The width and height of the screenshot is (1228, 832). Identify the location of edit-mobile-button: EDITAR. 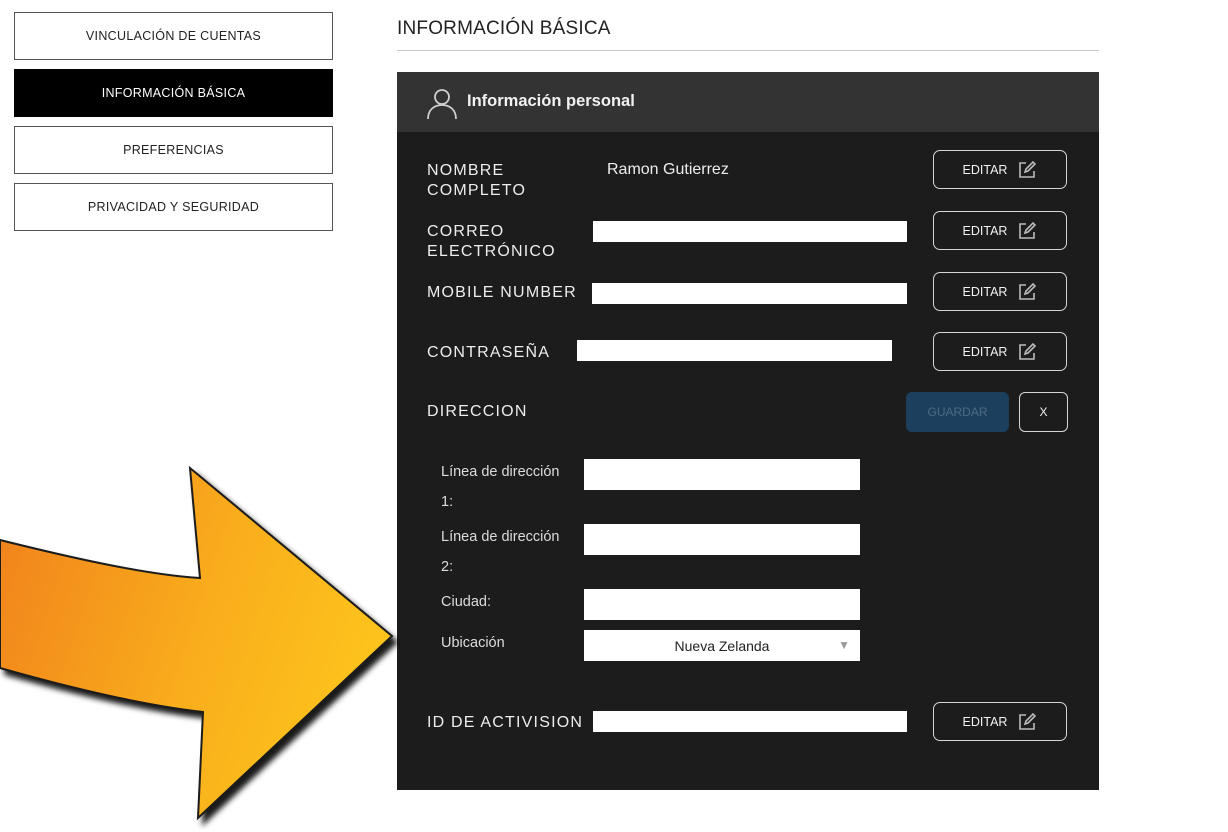
(1000, 291).